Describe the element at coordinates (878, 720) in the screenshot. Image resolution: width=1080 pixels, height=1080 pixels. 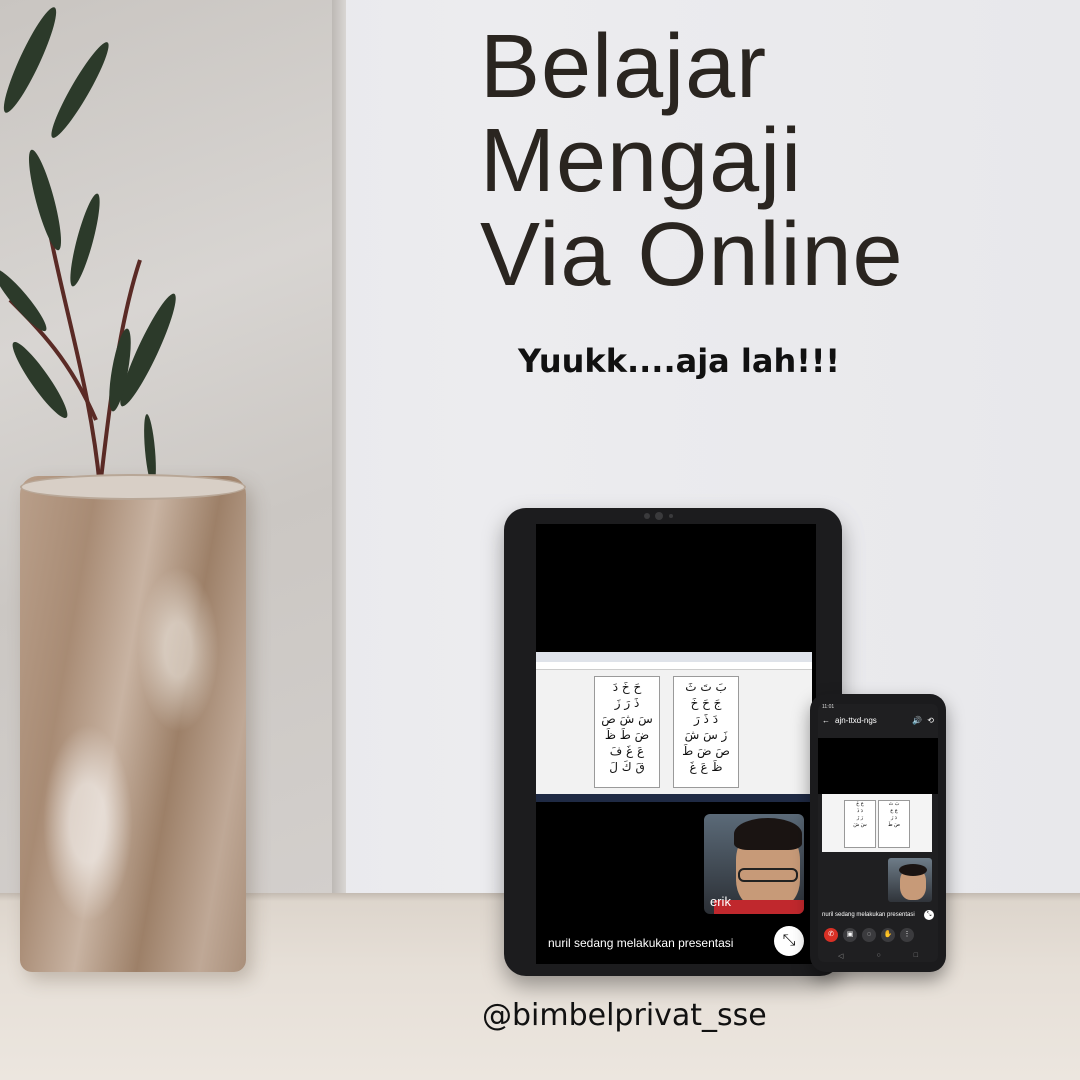
I see `phone-app-bar: ← ajn-ttxd-ngs 🔊 ⟲` at that location.